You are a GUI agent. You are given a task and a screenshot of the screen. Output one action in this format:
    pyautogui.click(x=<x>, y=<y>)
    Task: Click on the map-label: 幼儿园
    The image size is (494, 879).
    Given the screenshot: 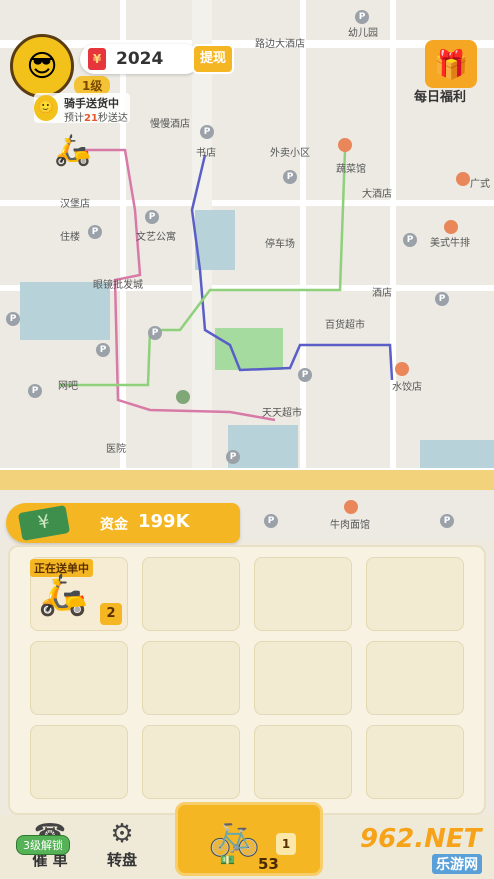 What is the action you would take?
    pyautogui.click(x=363, y=33)
    